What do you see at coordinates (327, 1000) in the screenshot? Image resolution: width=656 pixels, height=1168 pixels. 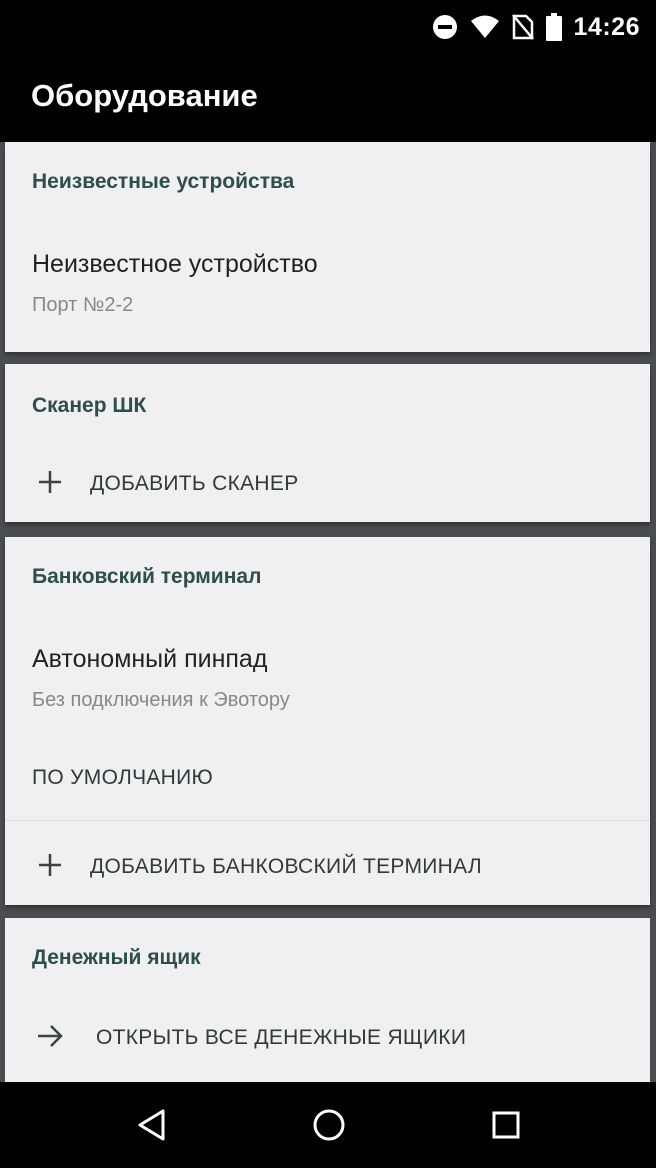 I see `cash-drawer-card: Денежный ящик ОТКРЫТЬ ВСЕ ДЕНЕЖНЫЕ ЯЩИКИ` at bounding box center [327, 1000].